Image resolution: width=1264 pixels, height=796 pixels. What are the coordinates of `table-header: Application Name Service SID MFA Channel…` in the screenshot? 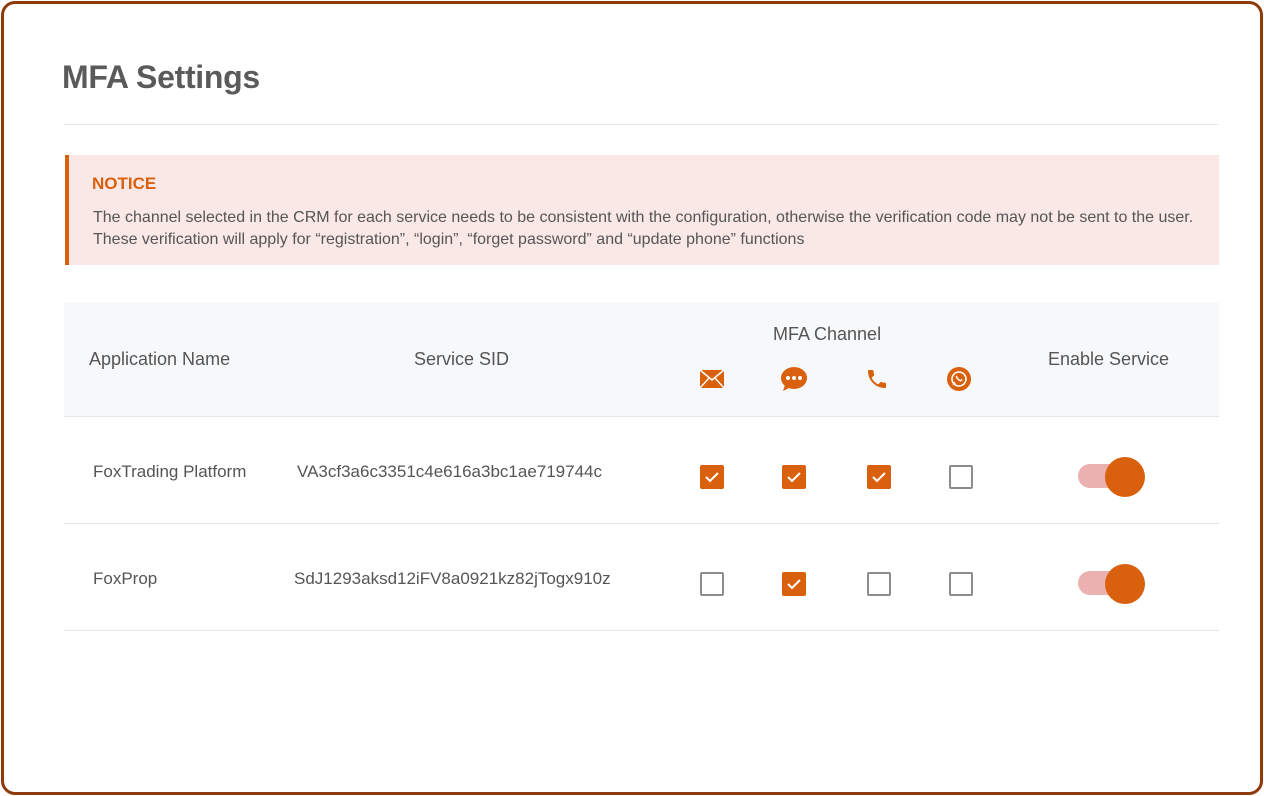 It's located at (641, 359).